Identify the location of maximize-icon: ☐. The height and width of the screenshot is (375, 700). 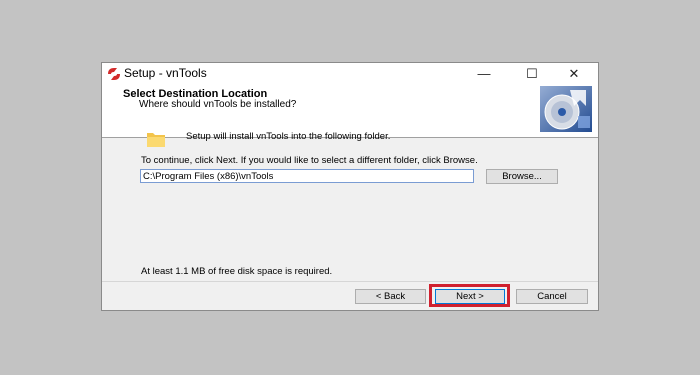
(532, 73).